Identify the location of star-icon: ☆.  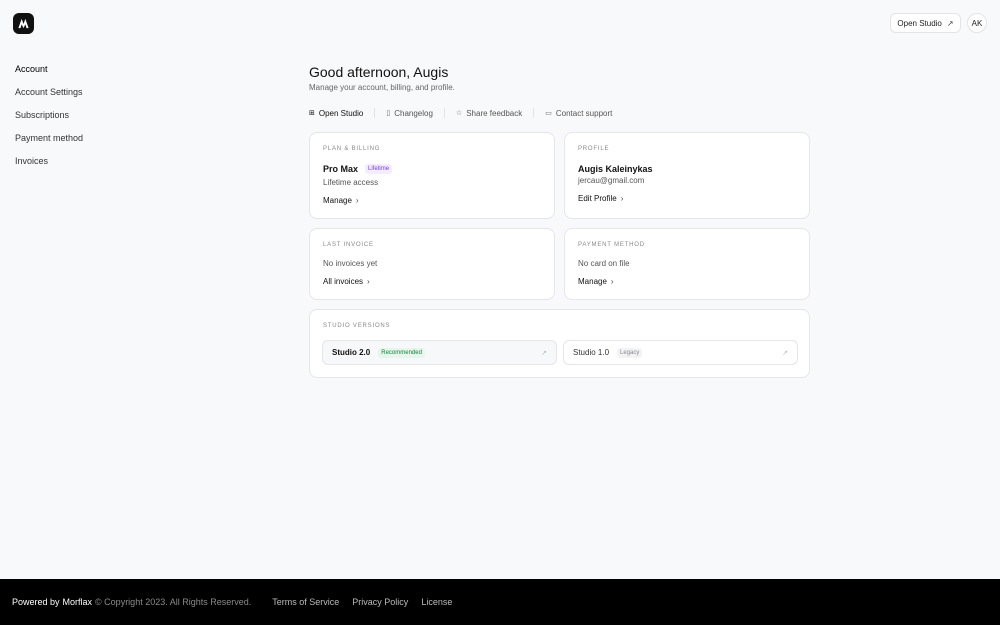
(459, 113).